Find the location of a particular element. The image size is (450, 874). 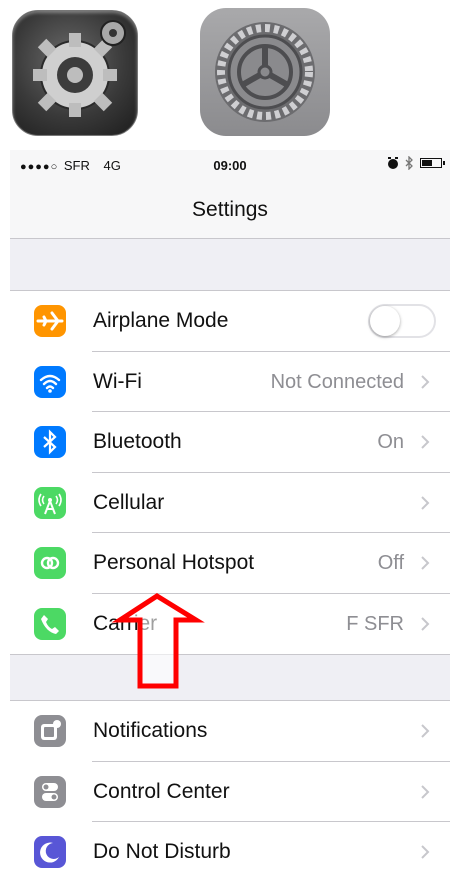

row-value: On is located at coordinates (390, 442).